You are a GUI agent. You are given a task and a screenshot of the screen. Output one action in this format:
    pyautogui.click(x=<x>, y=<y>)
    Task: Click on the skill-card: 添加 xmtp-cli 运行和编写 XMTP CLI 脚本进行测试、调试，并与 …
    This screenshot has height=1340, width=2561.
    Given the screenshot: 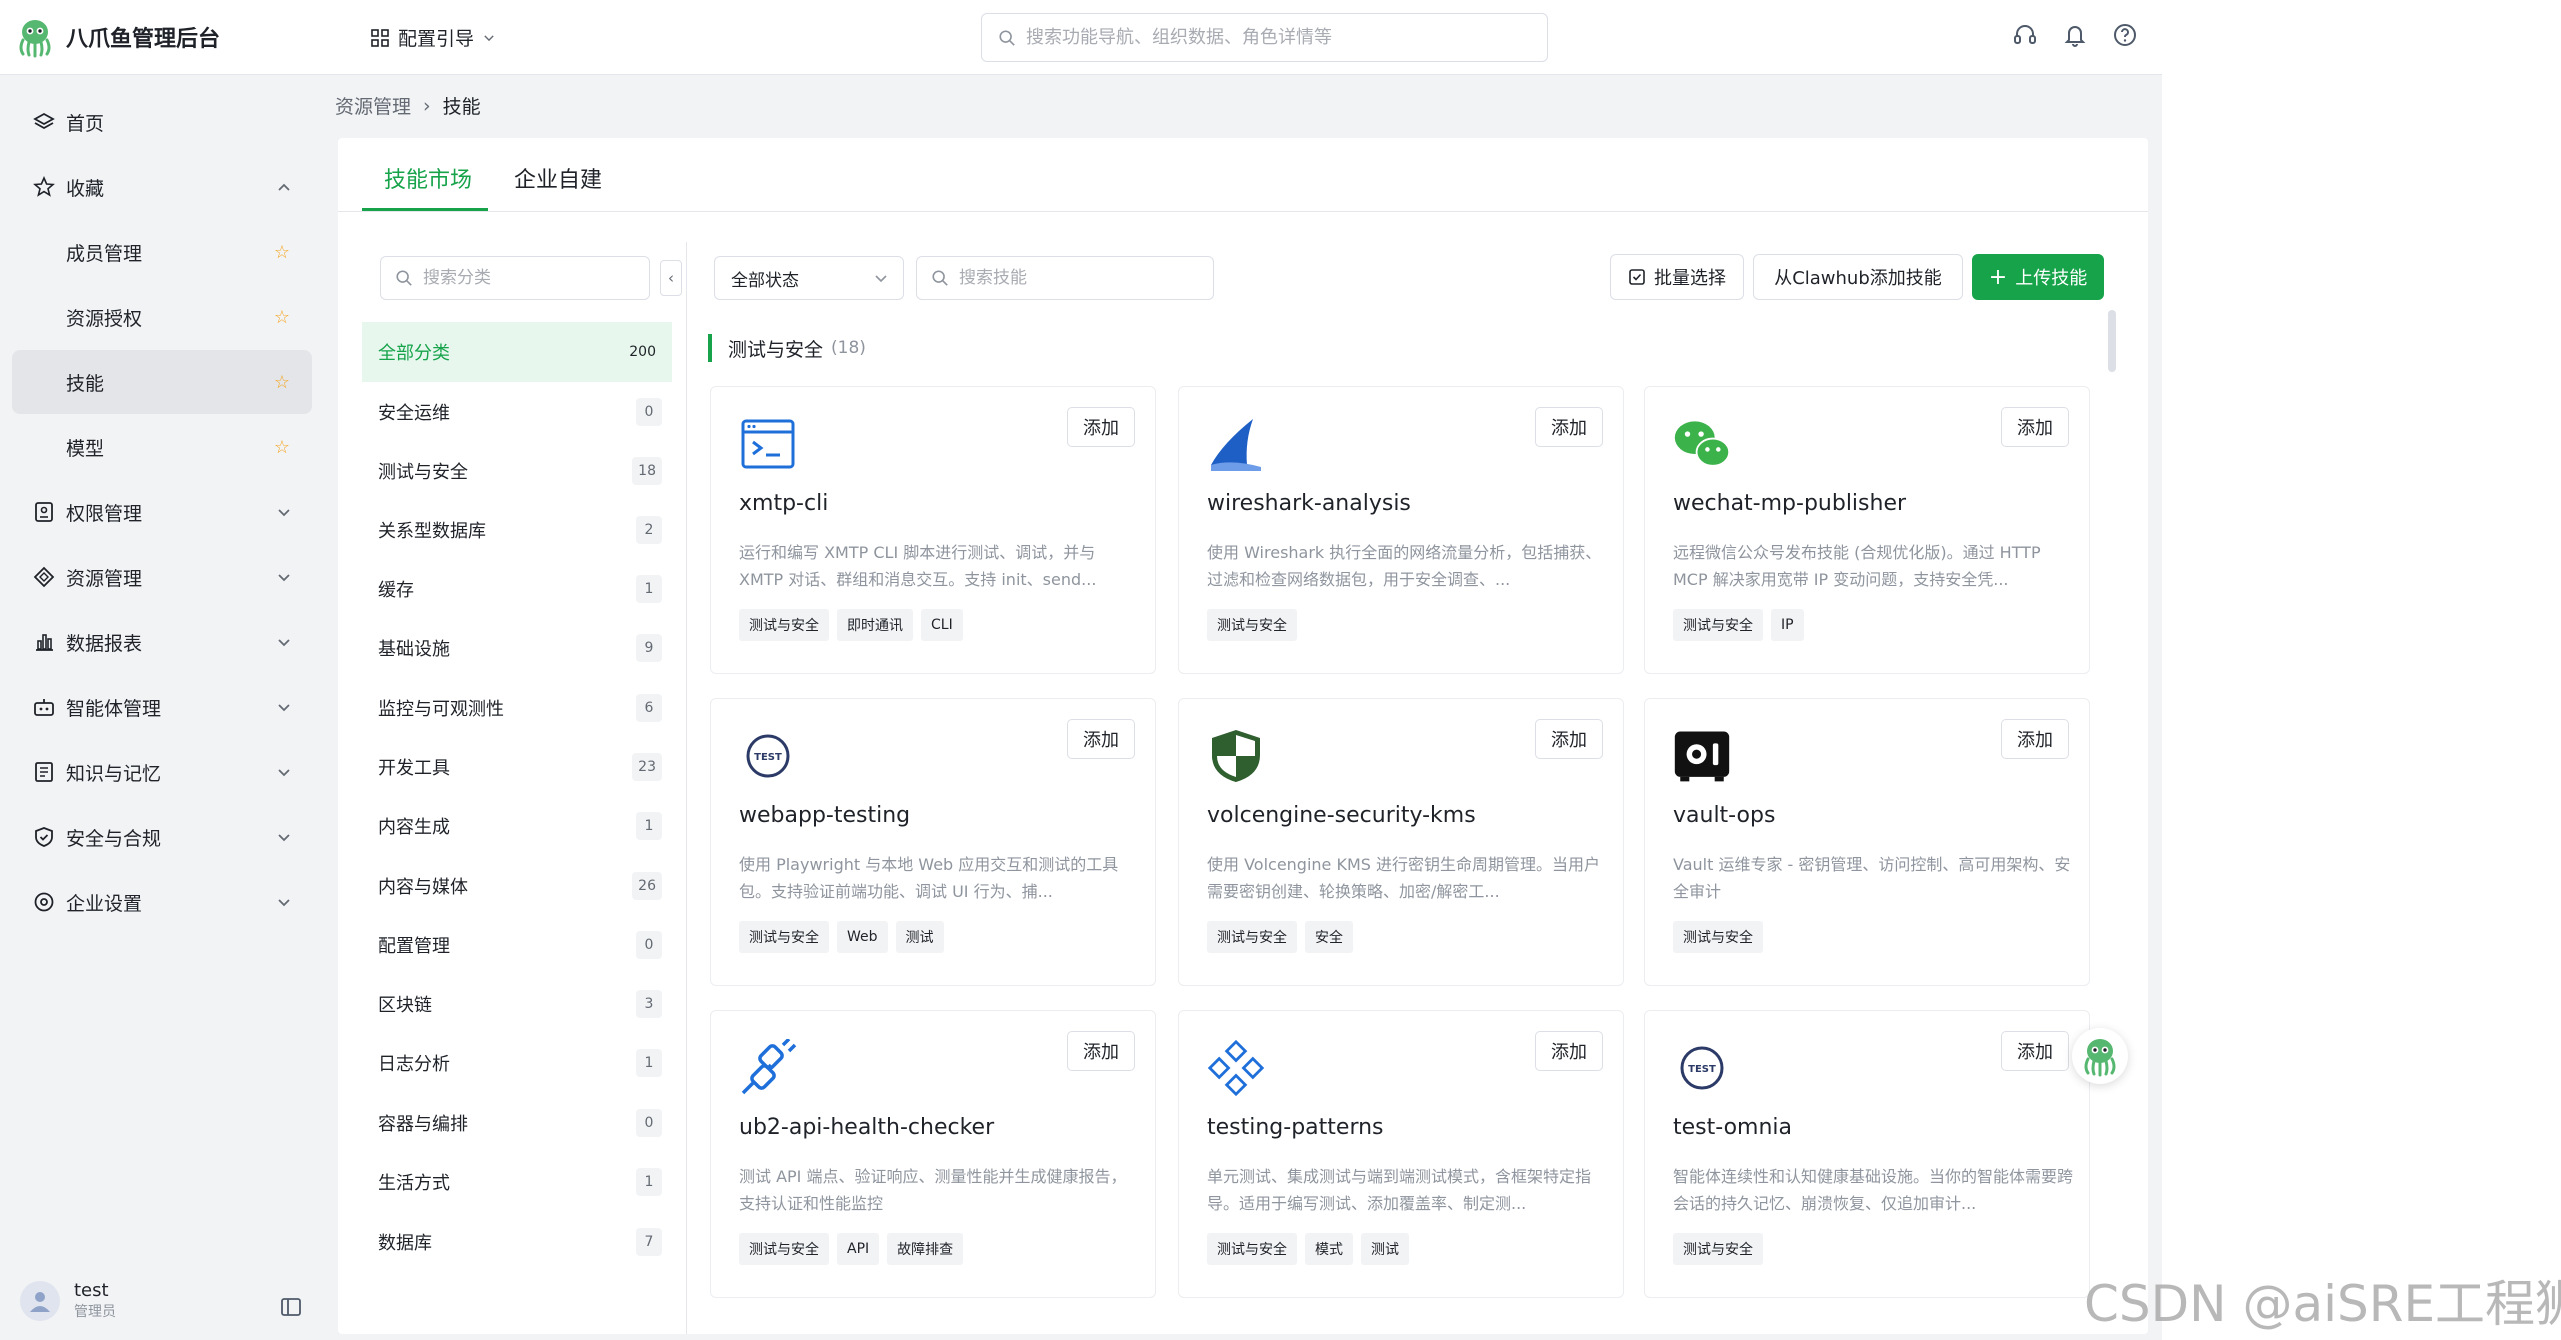 What is the action you would take?
    pyautogui.click(x=933, y=530)
    